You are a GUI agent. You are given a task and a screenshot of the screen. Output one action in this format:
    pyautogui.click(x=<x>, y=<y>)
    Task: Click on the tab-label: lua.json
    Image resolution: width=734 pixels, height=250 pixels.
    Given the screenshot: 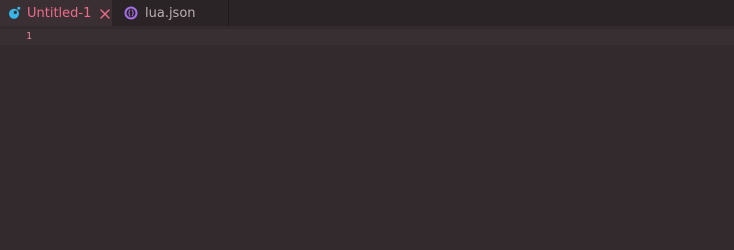 What is the action you would take?
    pyautogui.click(x=170, y=13)
    